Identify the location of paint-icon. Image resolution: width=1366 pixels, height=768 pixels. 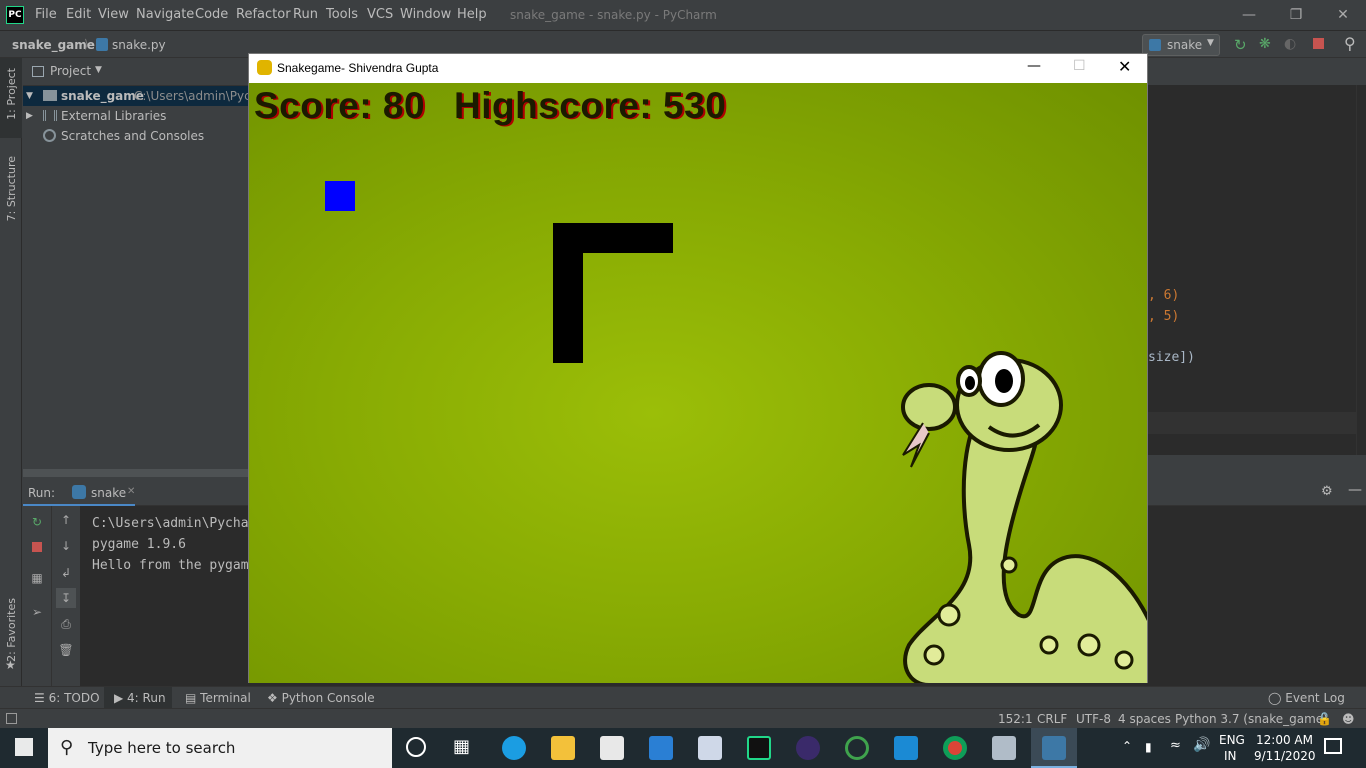
(1004, 748).